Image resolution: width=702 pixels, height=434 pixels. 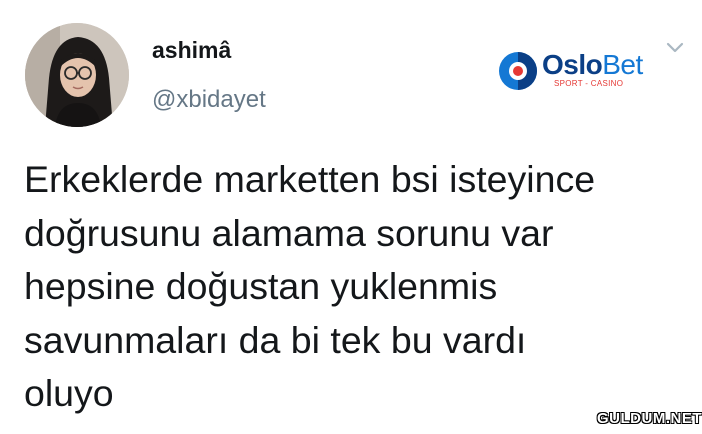 I want to click on user-handle: @xbidayet, so click(x=209, y=100).